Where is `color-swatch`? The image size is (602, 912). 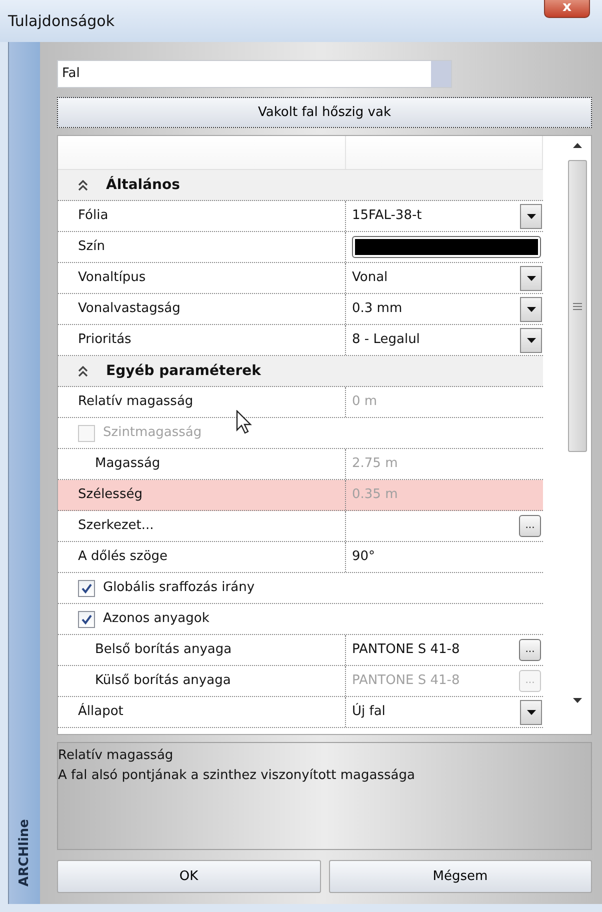 color-swatch is located at coordinates (446, 247).